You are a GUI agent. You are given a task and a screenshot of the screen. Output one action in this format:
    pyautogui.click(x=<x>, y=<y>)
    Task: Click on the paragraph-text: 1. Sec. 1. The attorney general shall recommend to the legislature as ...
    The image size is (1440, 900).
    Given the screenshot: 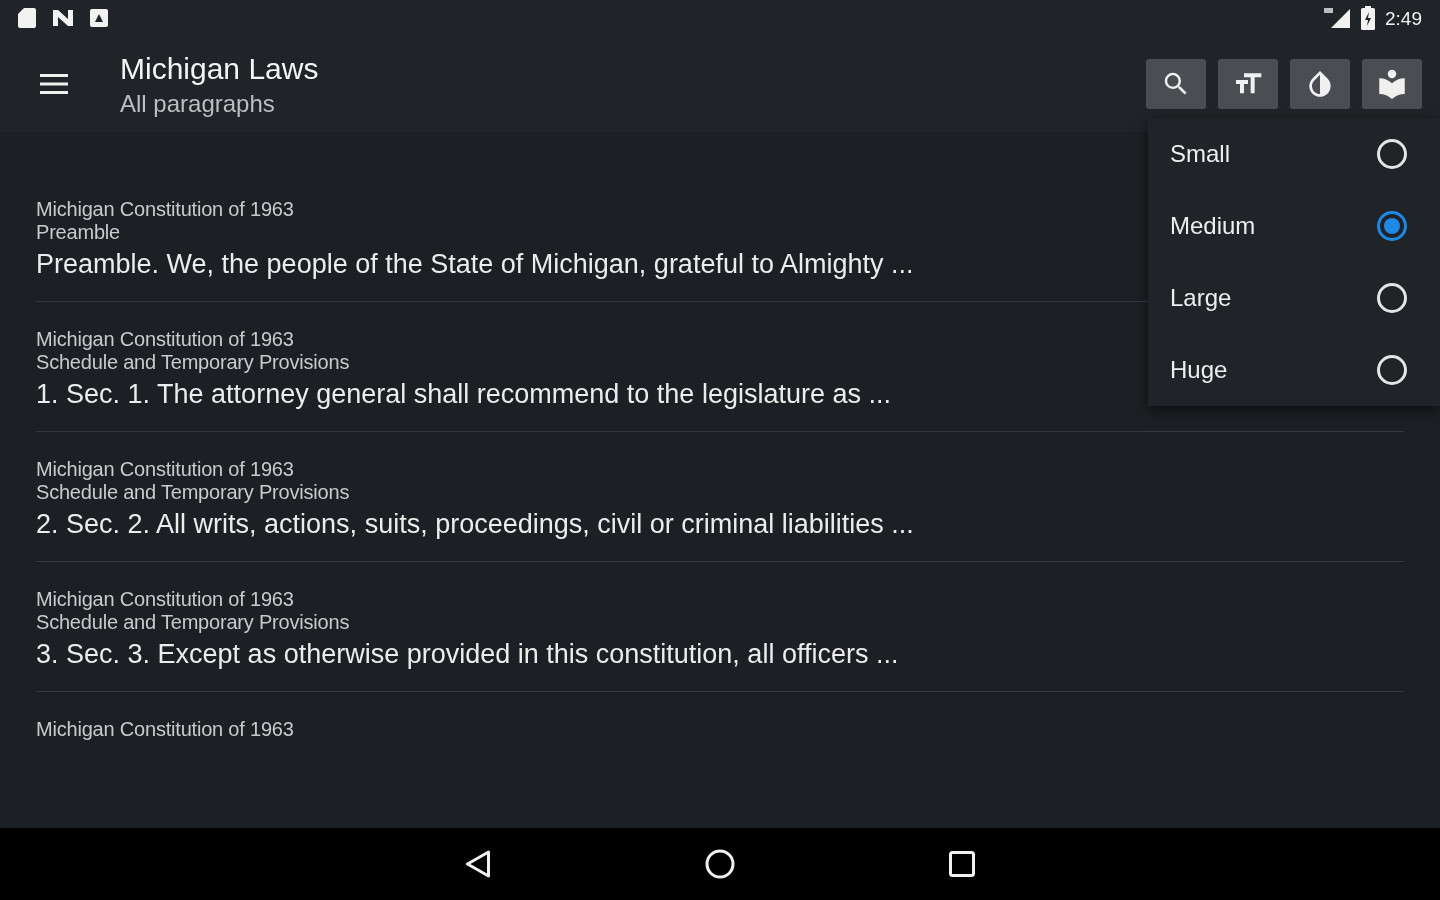 What is the action you would take?
    pyautogui.click(x=463, y=394)
    